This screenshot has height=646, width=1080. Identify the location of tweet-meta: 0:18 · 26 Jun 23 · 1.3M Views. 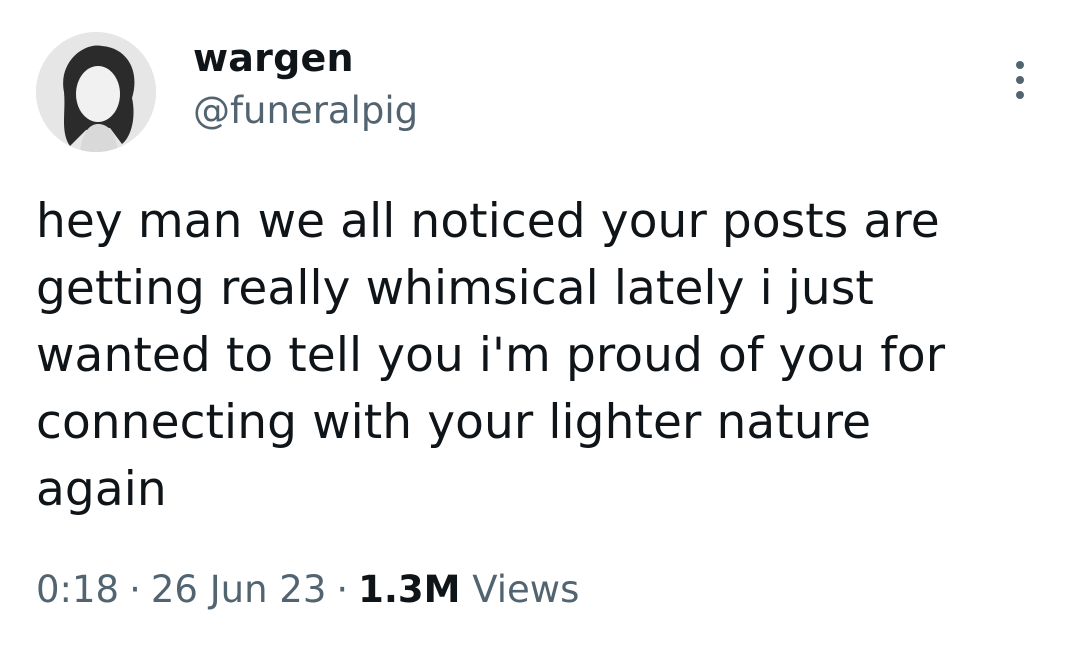
(307, 590).